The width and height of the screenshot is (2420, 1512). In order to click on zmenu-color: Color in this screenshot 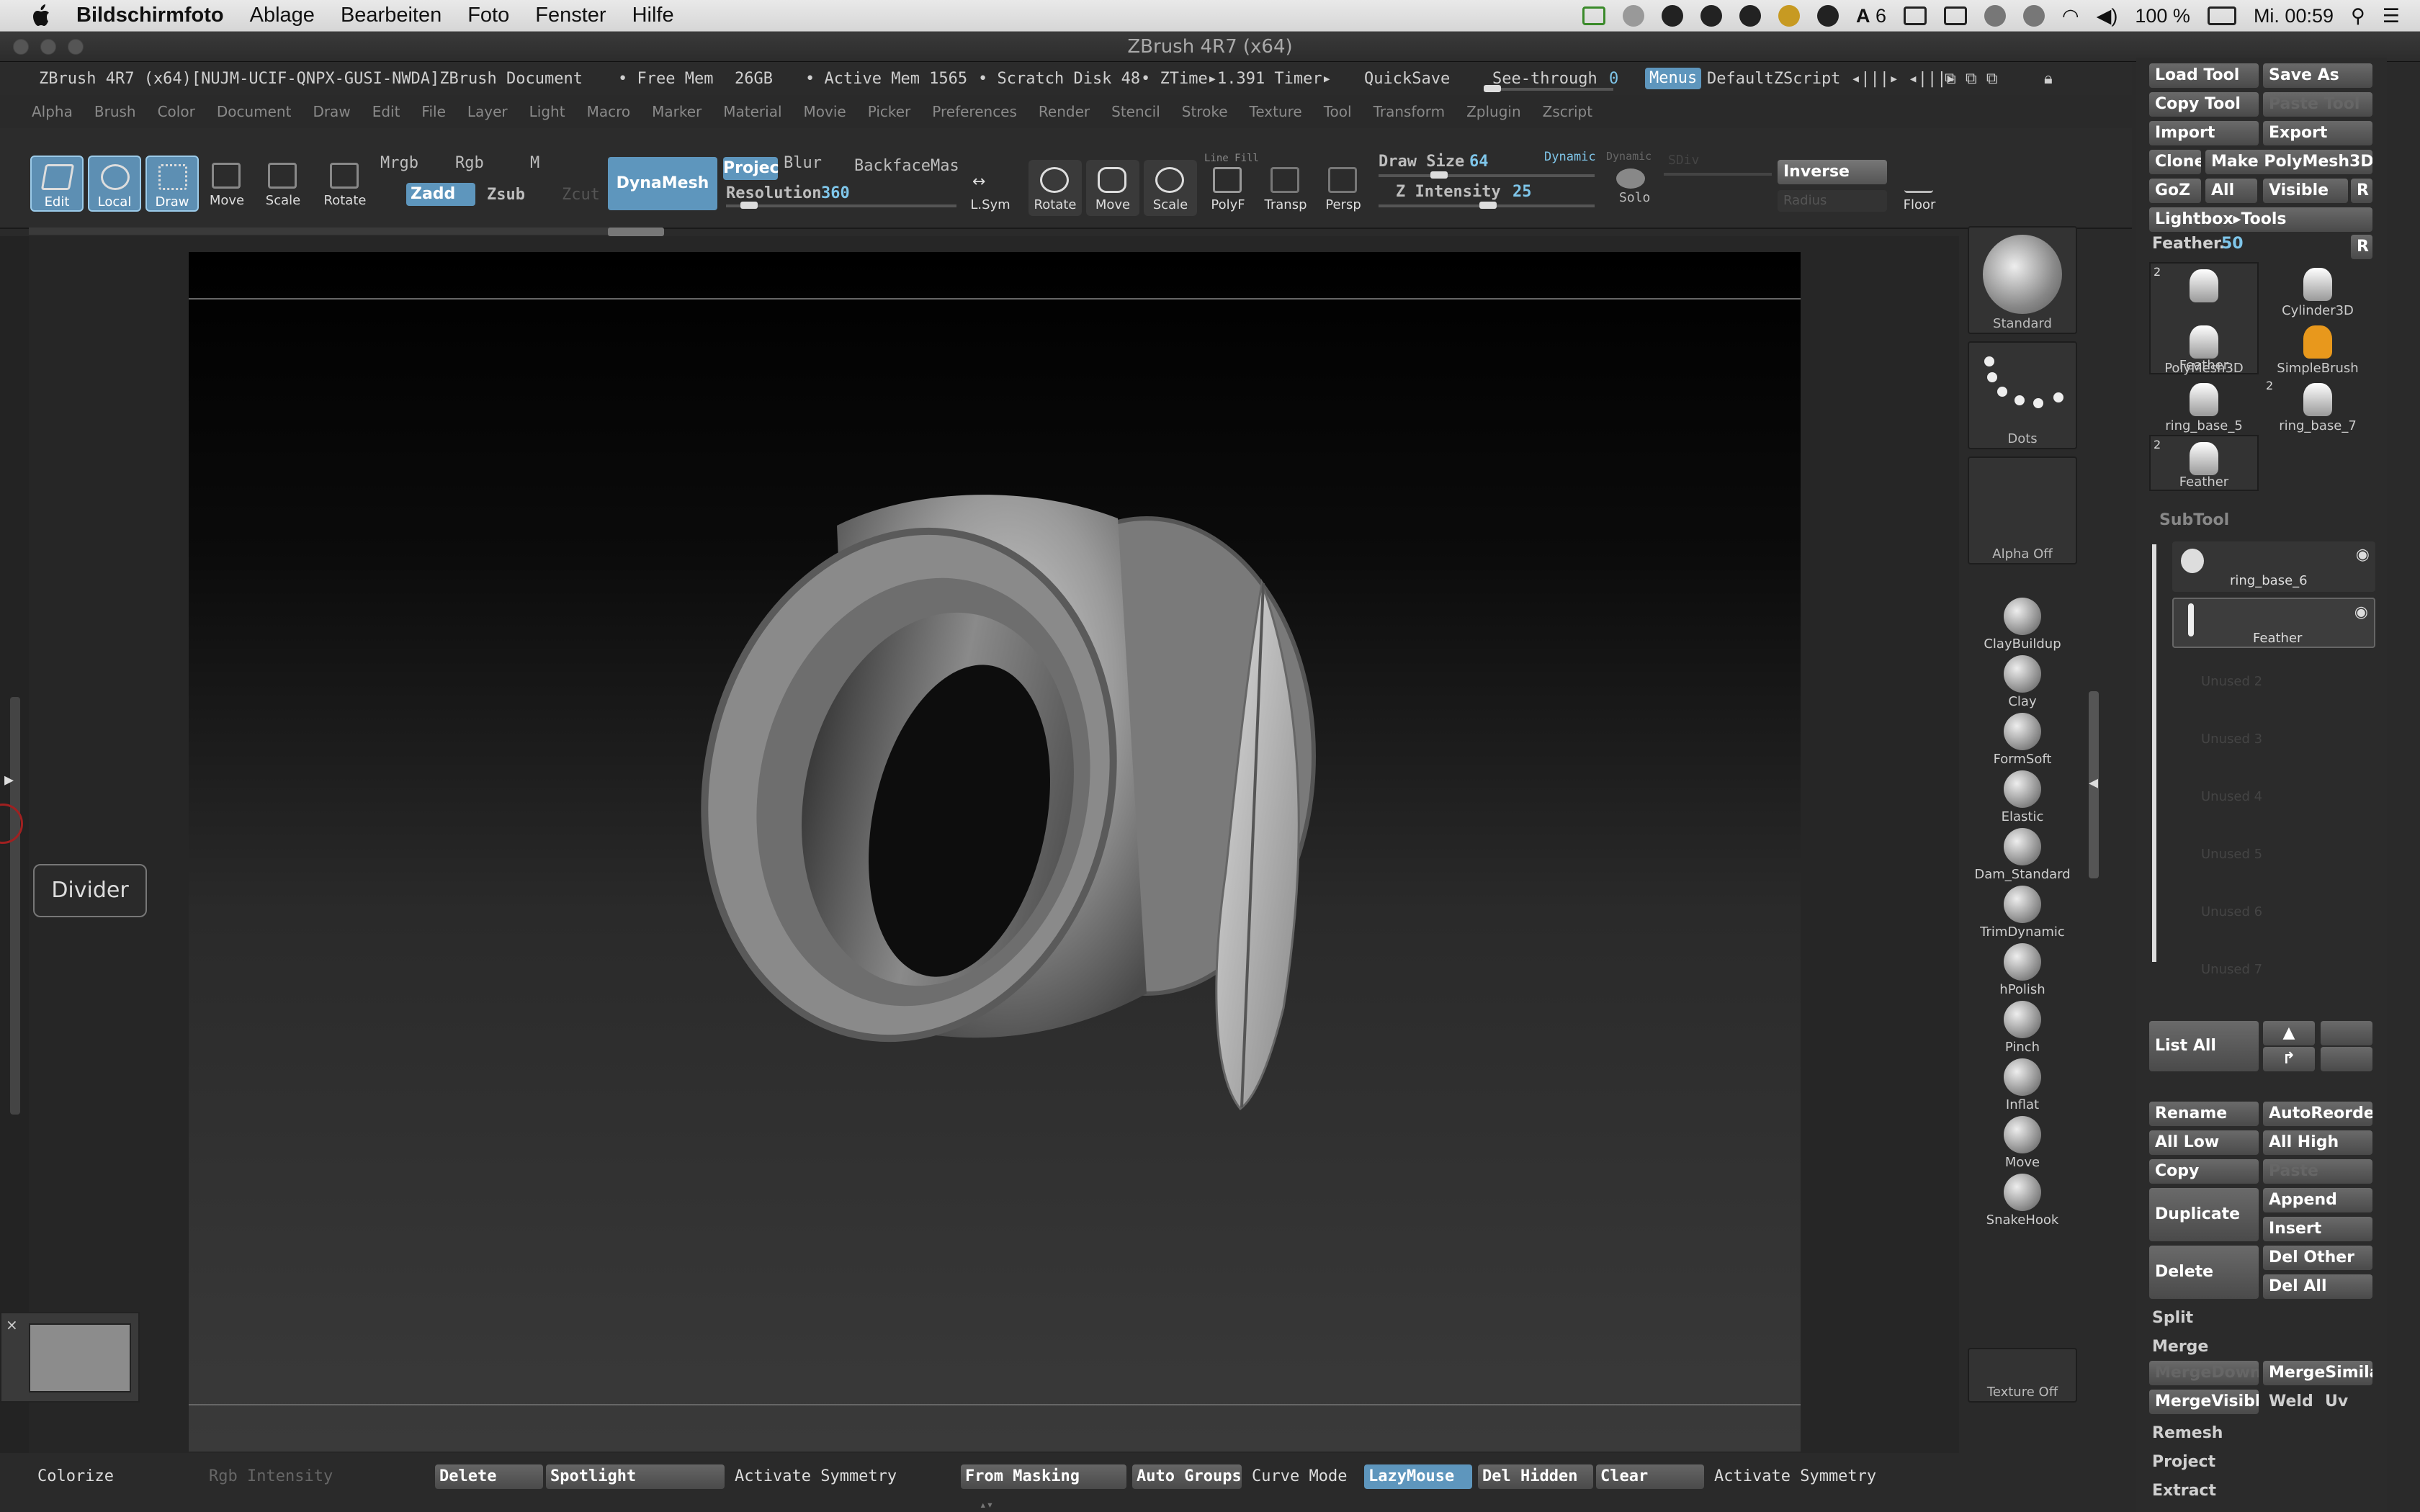, I will do `click(176, 111)`.